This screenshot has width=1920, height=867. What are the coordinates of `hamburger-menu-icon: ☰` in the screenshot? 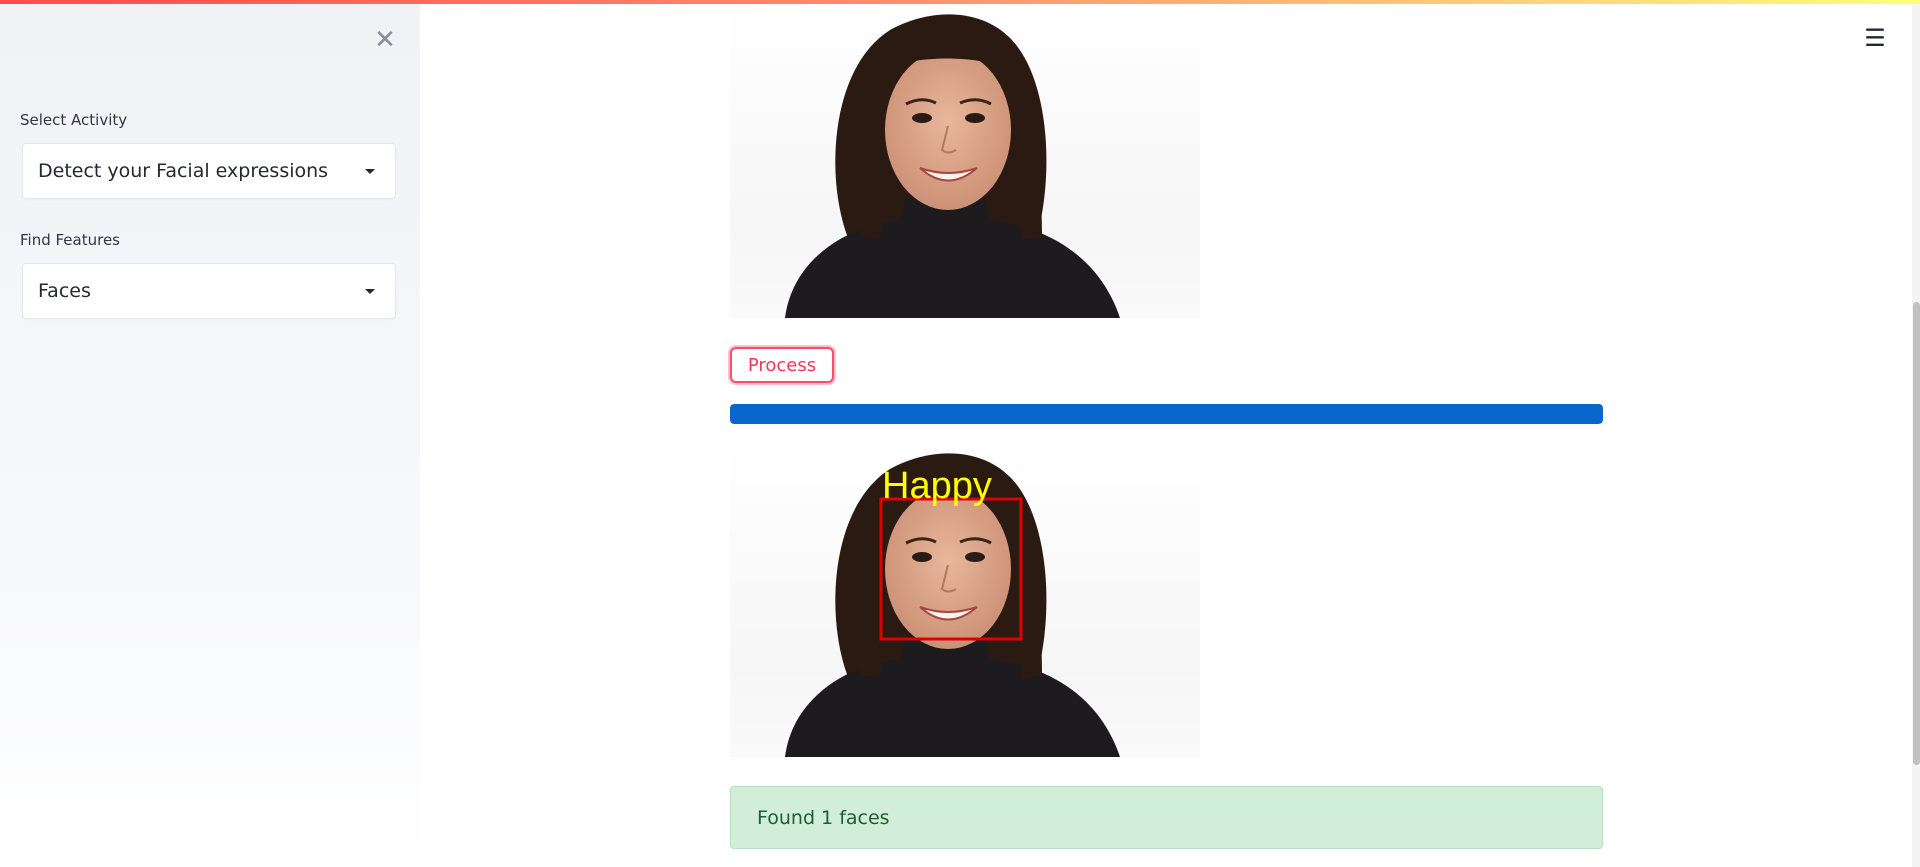 It's located at (1875, 38).